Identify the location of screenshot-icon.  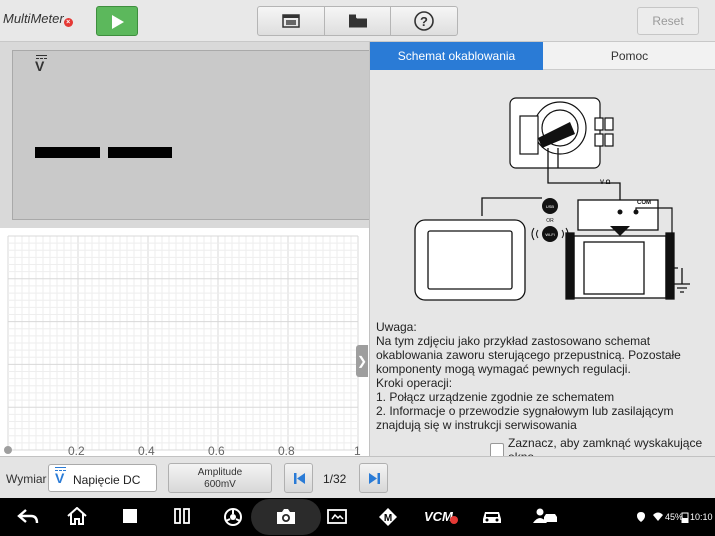
(337, 516).